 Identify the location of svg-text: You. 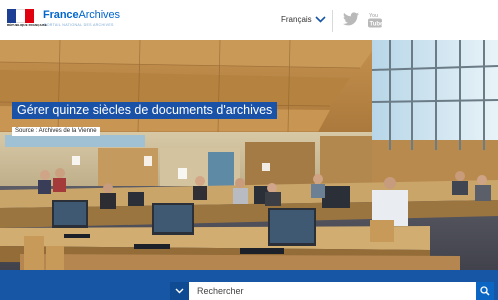
(373, 16).